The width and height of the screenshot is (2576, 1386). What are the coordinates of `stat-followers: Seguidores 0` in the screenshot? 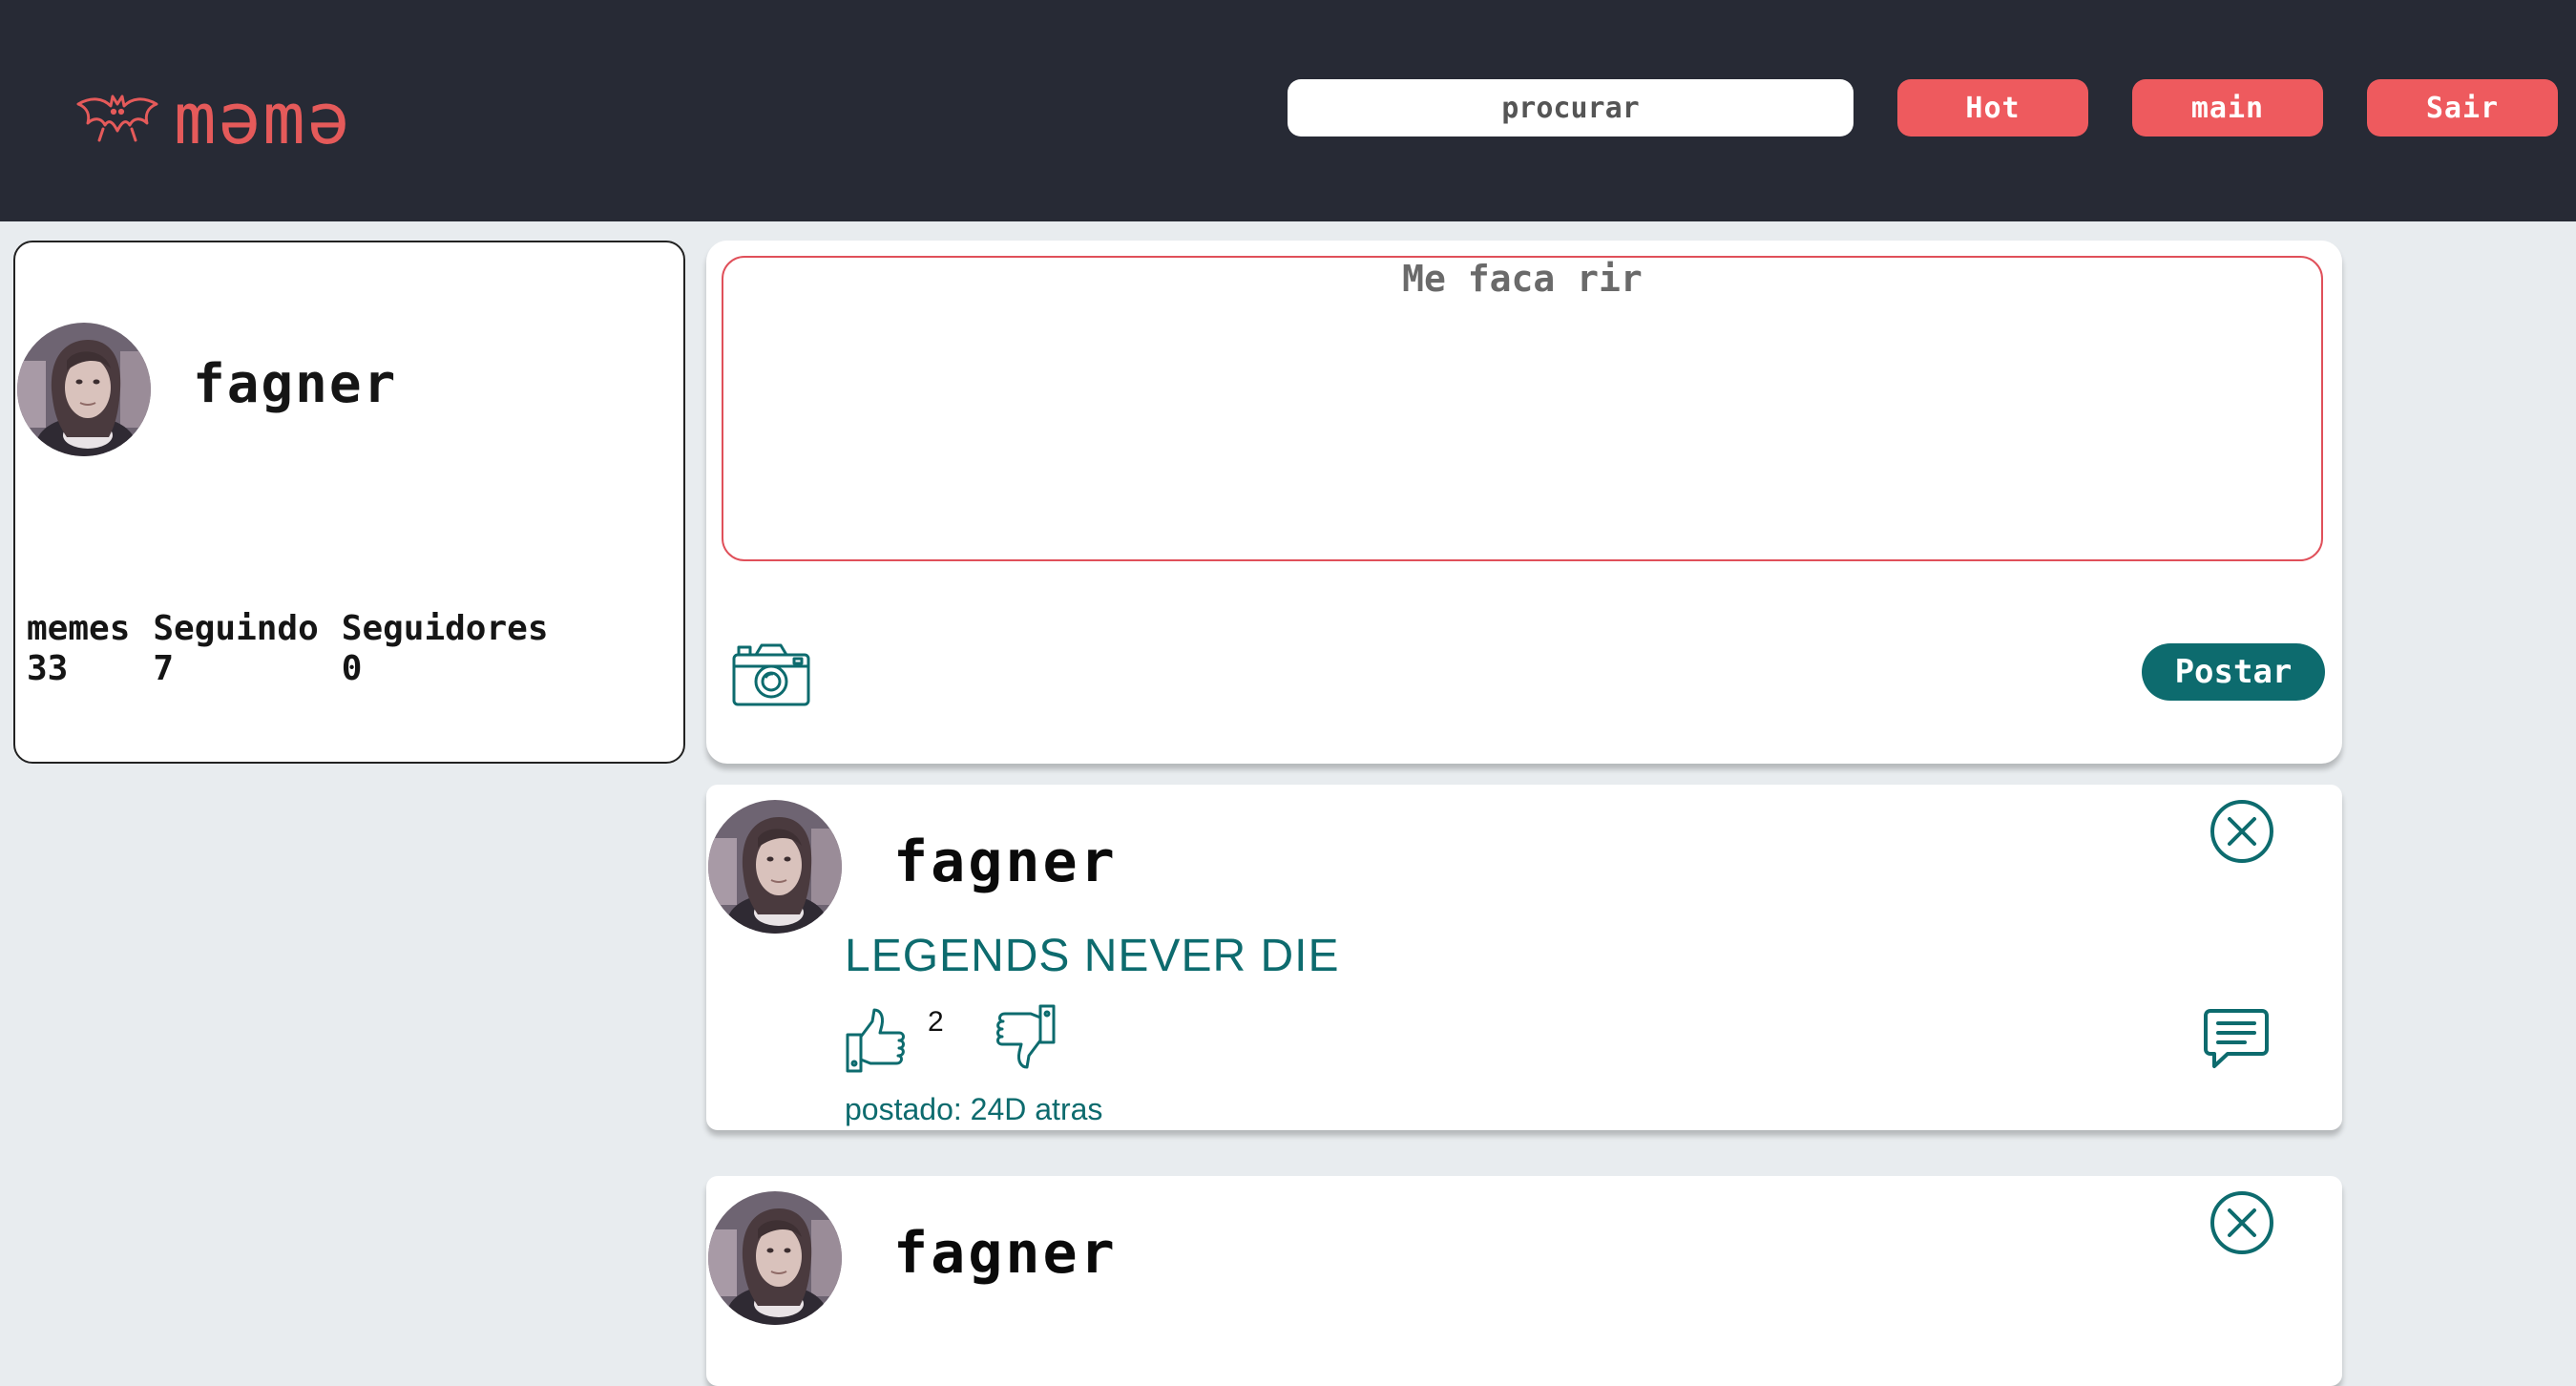 It's located at (445, 649).